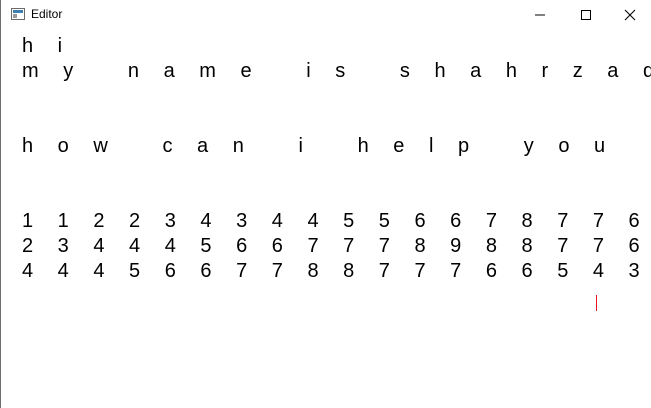  What do you see at coordinates (336, 71) in the screenshot?
I see `editor-line: m y n a m e i s s h a h r z a d .` at bounding box center [336, 71].